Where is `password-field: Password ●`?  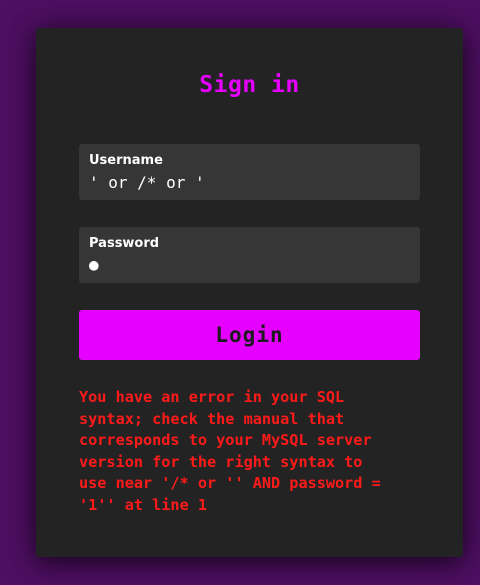
password-field: Password ● is located at coordinates (249, 255).